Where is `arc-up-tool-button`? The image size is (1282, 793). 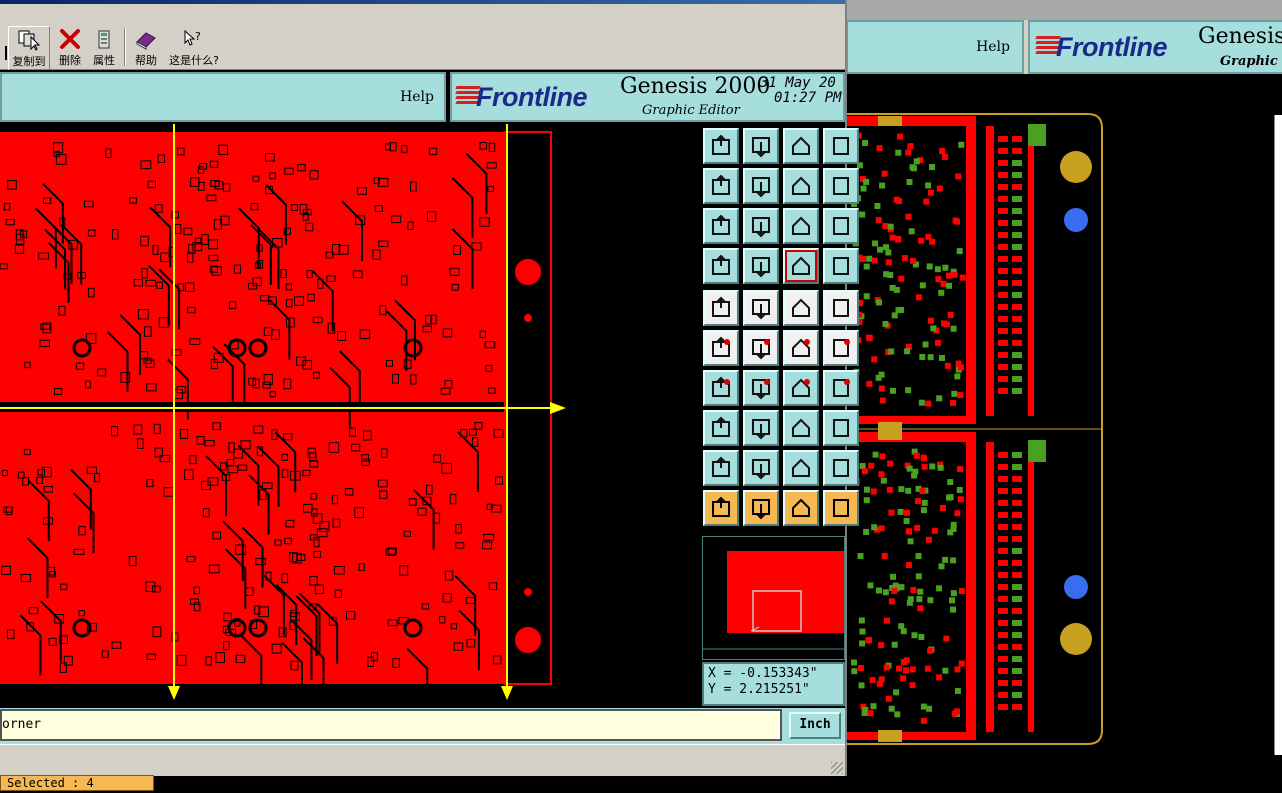 arc-up-tool-button is located at coordinates (761, 468).